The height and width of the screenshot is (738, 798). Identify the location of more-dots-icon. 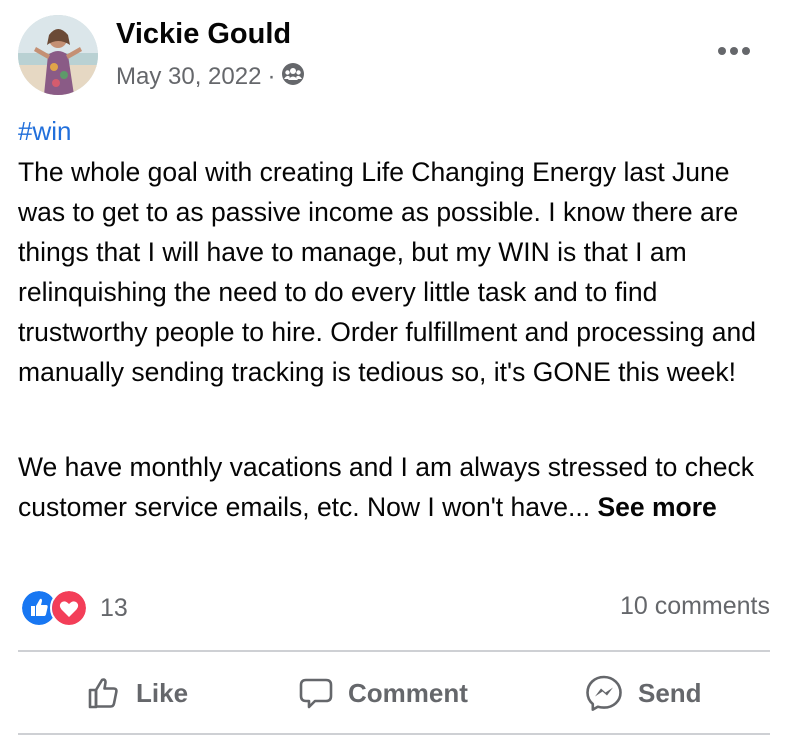
(734, 51).